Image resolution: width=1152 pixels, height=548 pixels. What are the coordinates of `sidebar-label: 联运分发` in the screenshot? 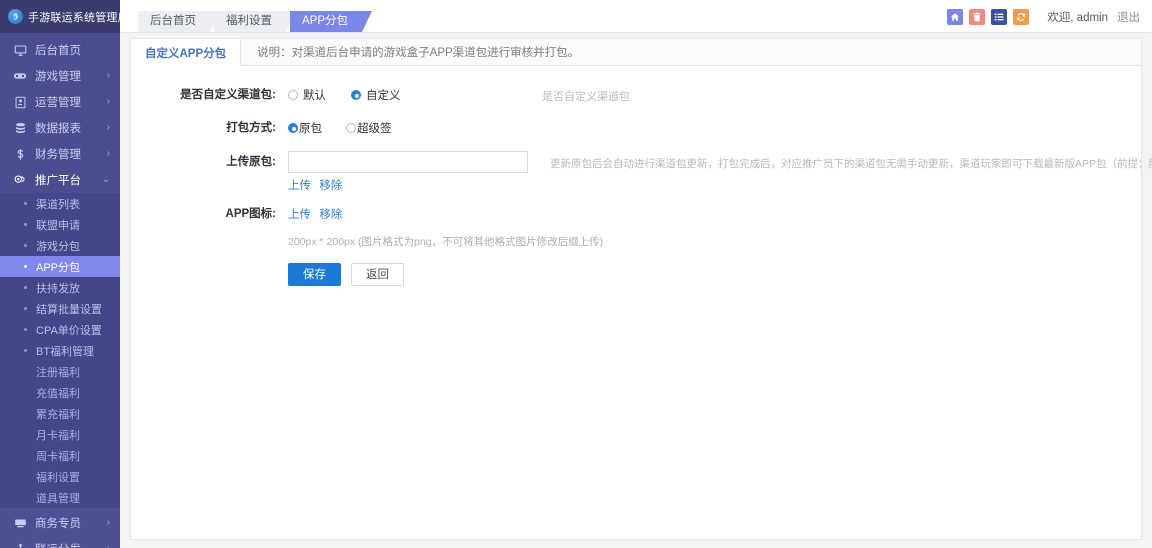 It's located at (71, 544).